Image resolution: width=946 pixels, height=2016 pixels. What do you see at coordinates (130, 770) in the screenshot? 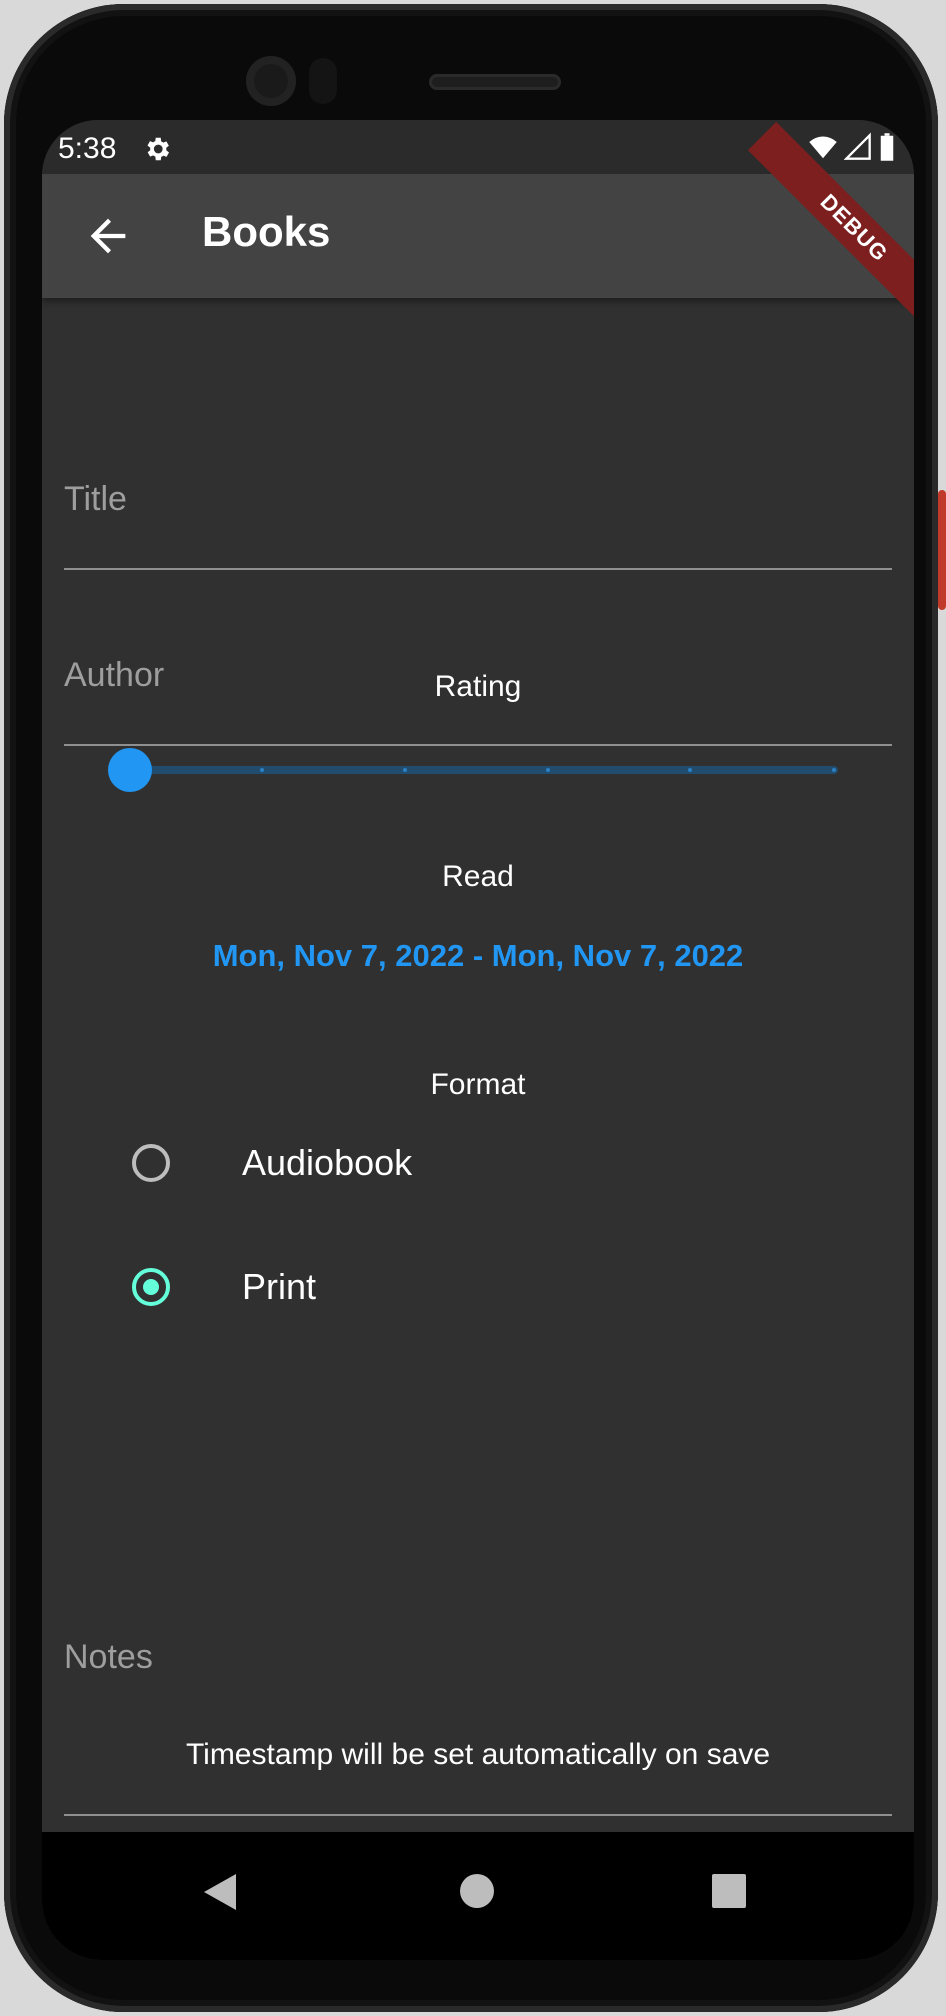
I see `slider-thumb` at bounding box center [130, 770].